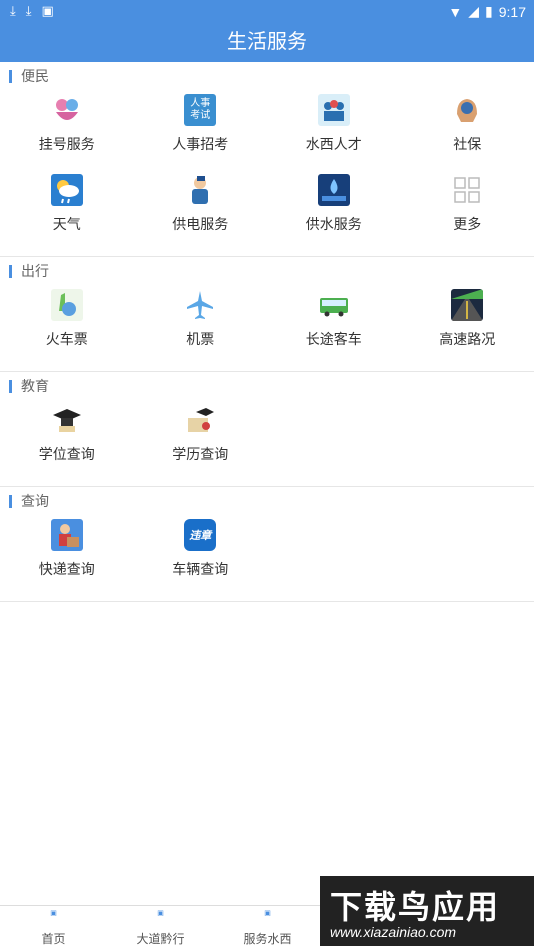 This screenshot has height=950, width=534. What do you see at coordinates (467, 110) in the screenshot?
I see `social-security-icon` at bounding box center [467, 110].